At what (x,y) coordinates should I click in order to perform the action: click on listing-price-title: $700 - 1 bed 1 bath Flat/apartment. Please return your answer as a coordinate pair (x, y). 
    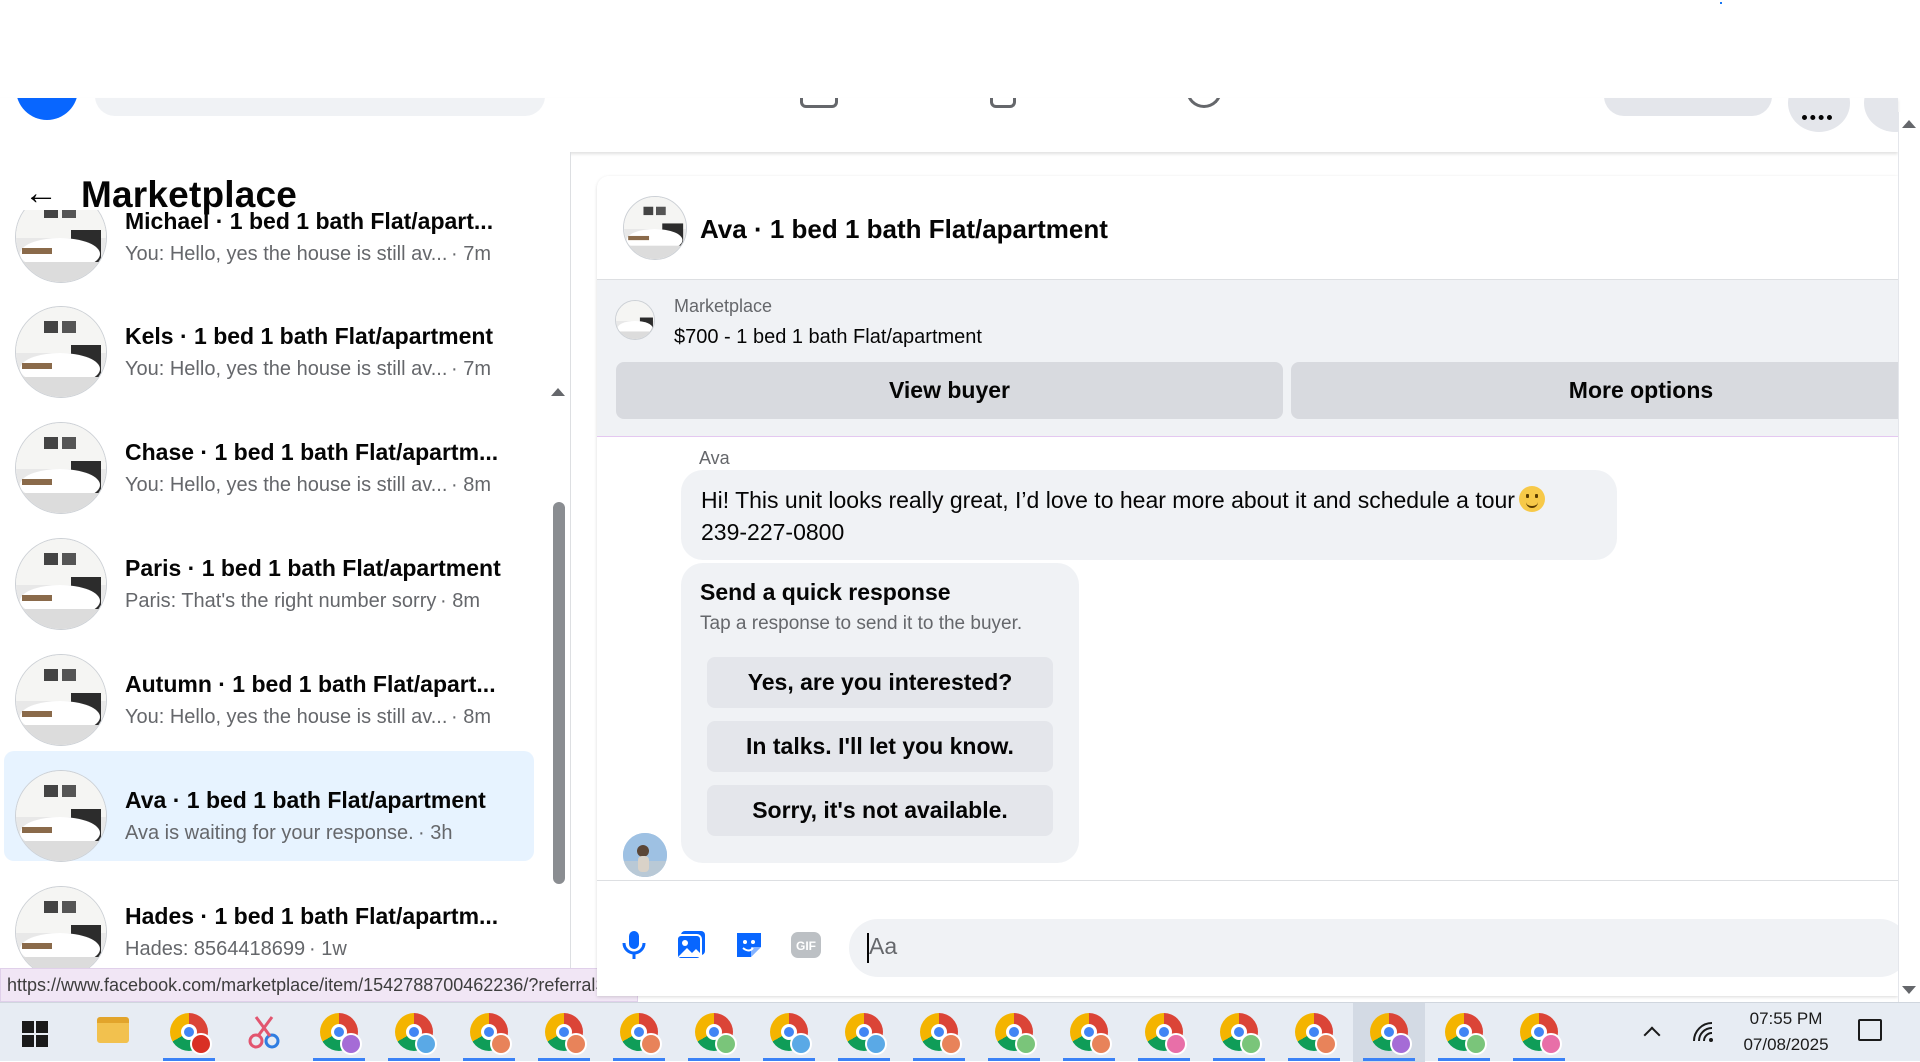
    Looking at the image, I should click on (828, 337).